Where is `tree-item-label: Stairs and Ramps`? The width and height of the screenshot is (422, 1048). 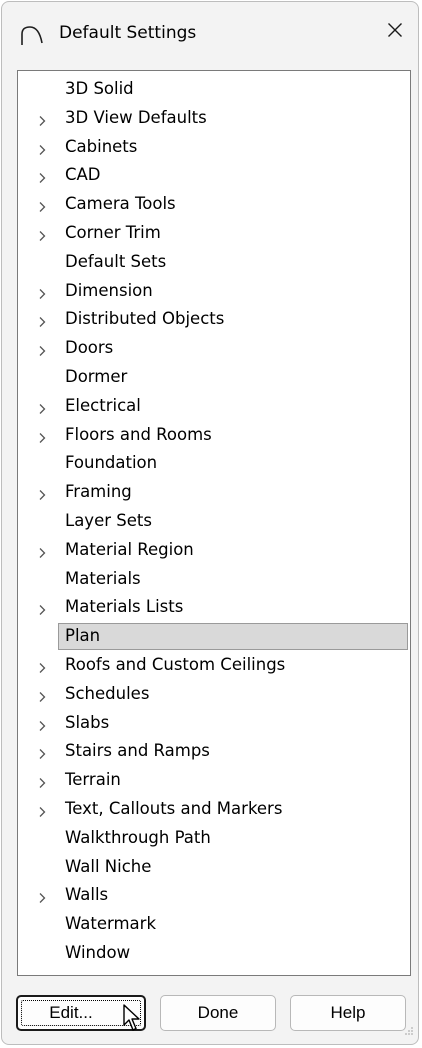
tree-item-label: Stairs and Ramps is located at coordinates (137, 751).